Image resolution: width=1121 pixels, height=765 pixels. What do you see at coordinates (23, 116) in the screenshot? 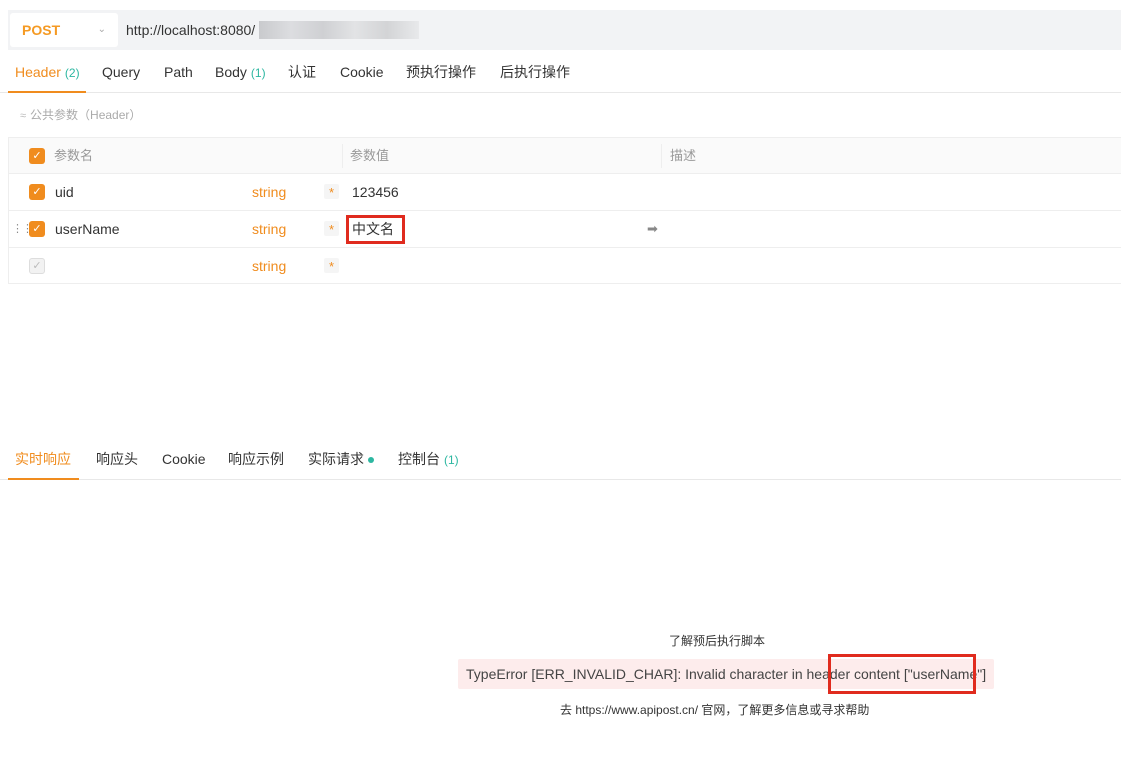
I see `eye-closed-icon: ≈` at bounding box center [23, 116].